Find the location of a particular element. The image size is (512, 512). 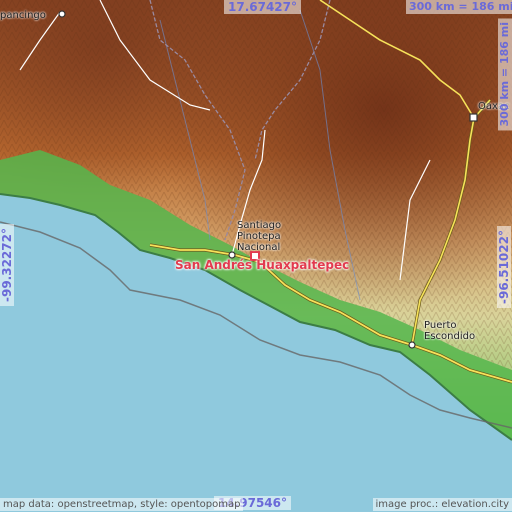

escondido-label: Puerto Escondido is located at coordinates (450, 331).